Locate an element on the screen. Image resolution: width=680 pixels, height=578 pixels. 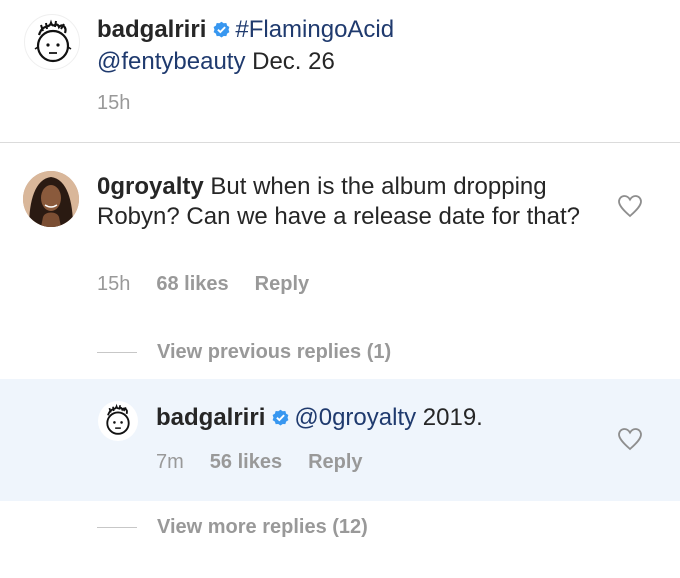
avatar-badgalriri-reply is located at coordinates (118, 421).